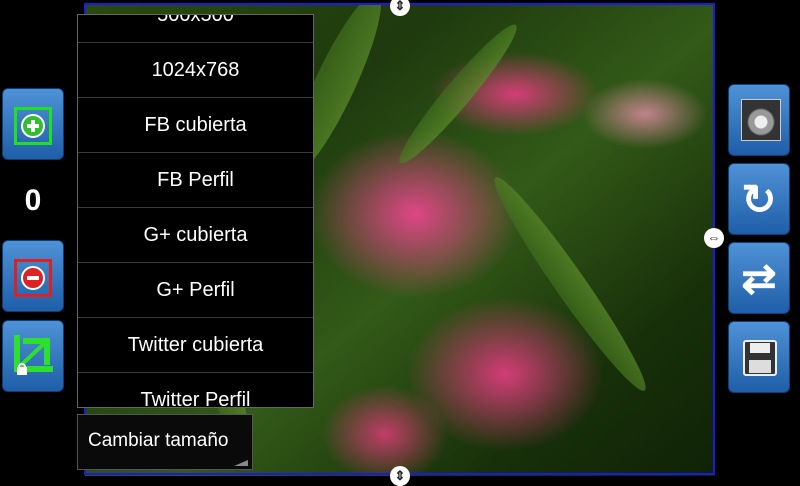 The image size is (800, 486). What do you see at coordinates (195, 235) in the screenshot?
I see `list-item: G+ cubierta` at bounding box center [195, 235].